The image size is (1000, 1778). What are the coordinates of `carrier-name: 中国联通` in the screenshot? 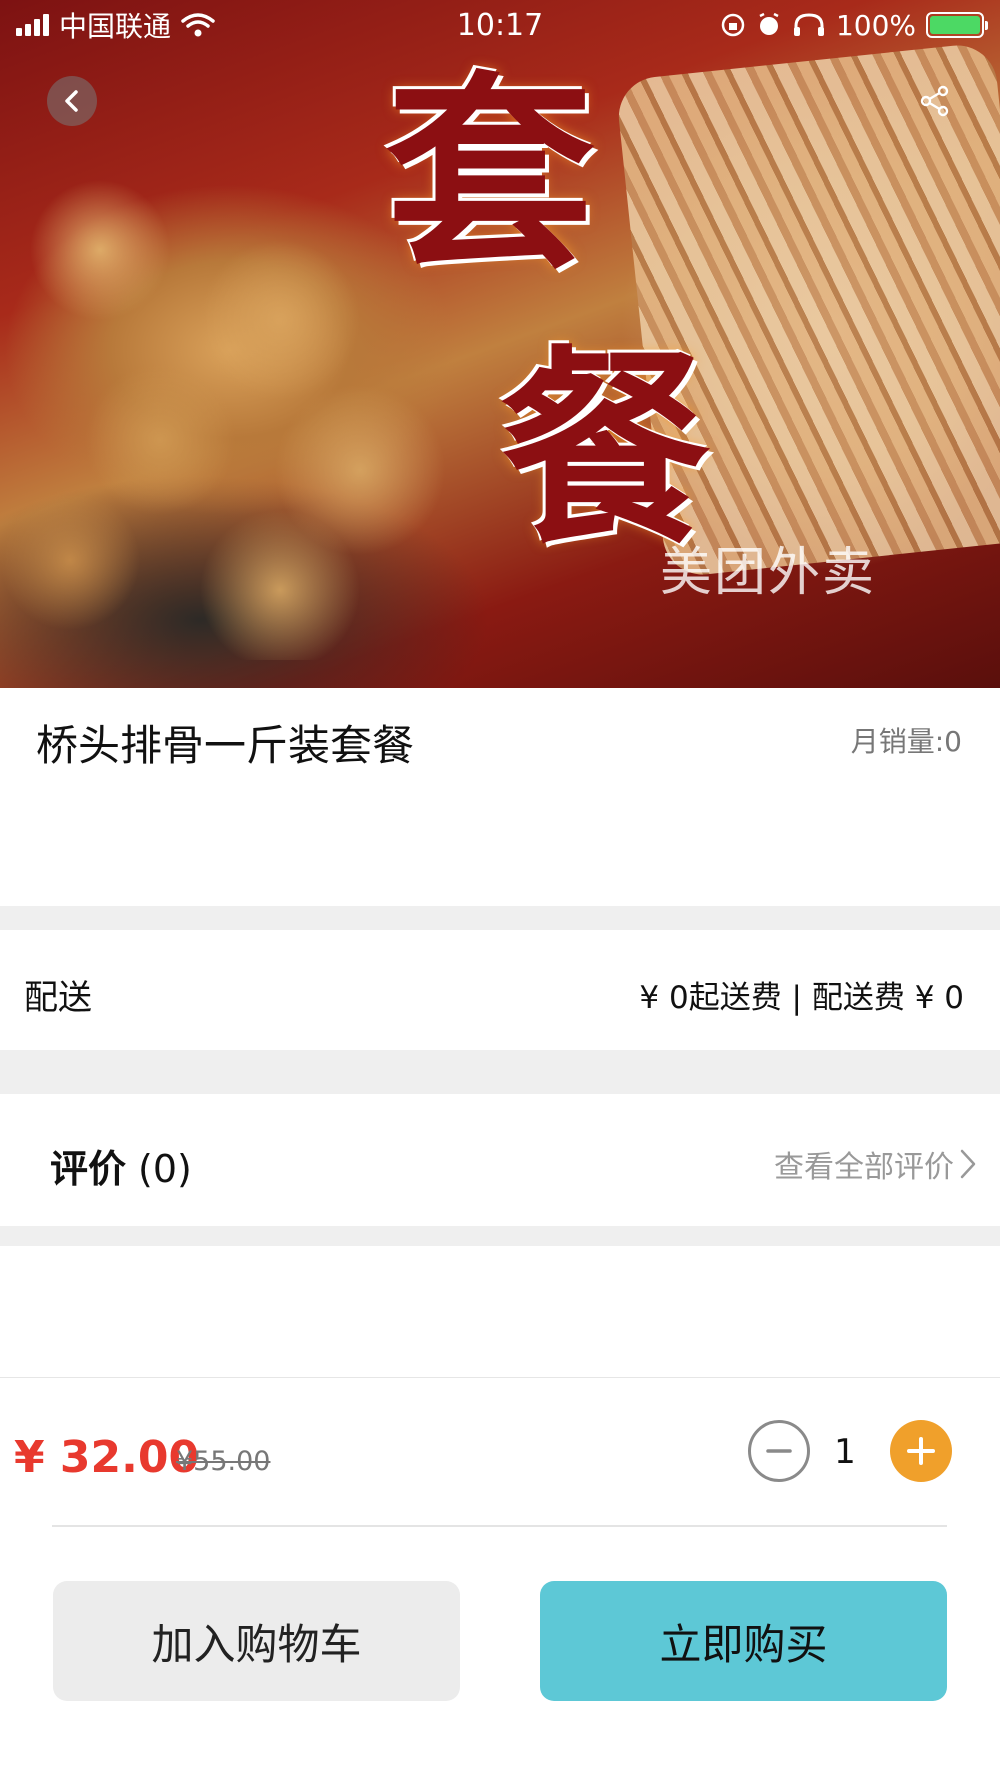 It's located at (115, 26).